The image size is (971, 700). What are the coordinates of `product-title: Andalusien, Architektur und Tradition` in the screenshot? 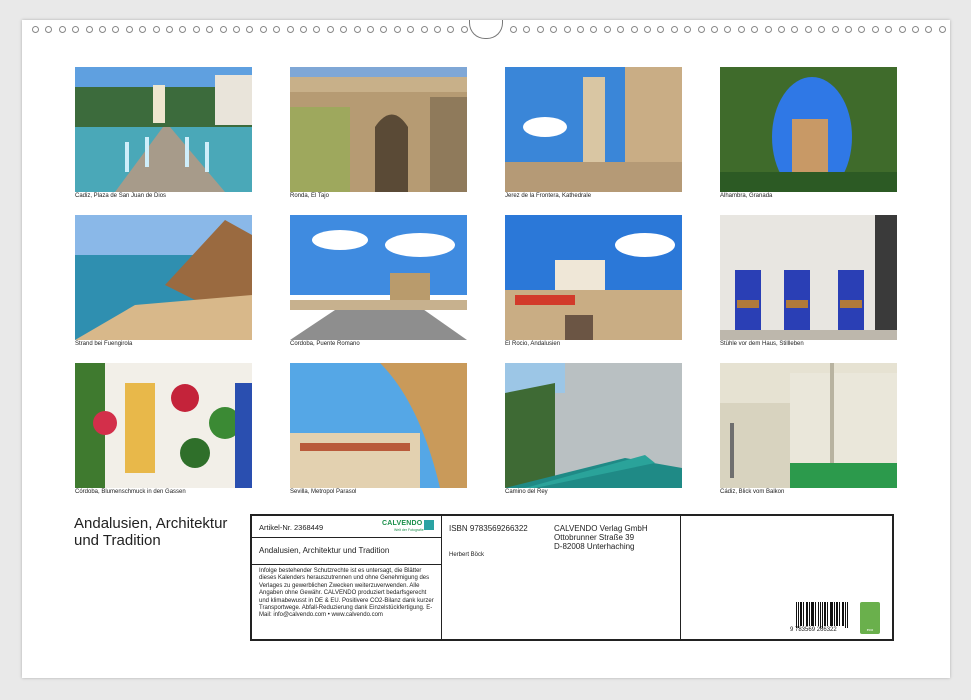 It's located at (324, 550).